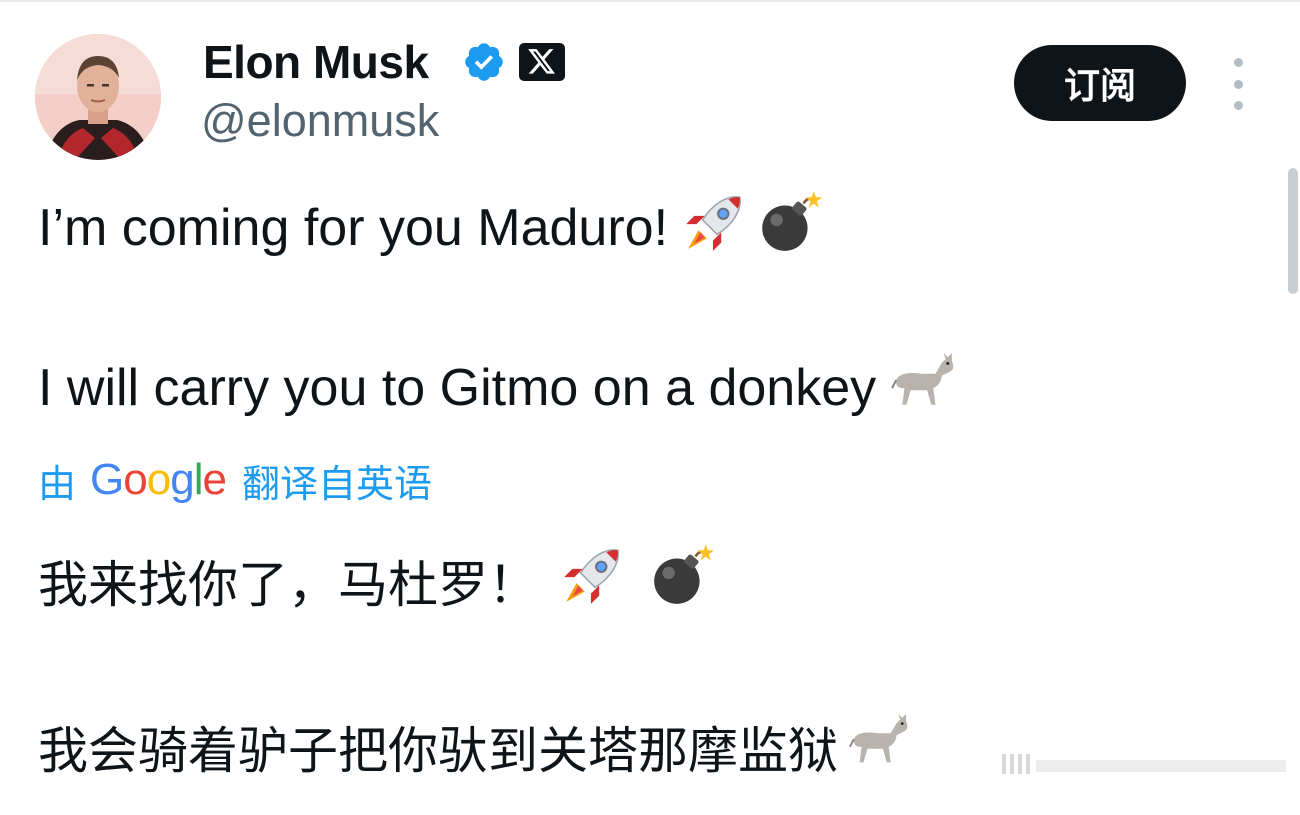 This screenshot has height=815, width=1300. I want to click on tweet-text-line-1: I’m coming for you Maduro!, so click(430, 227).